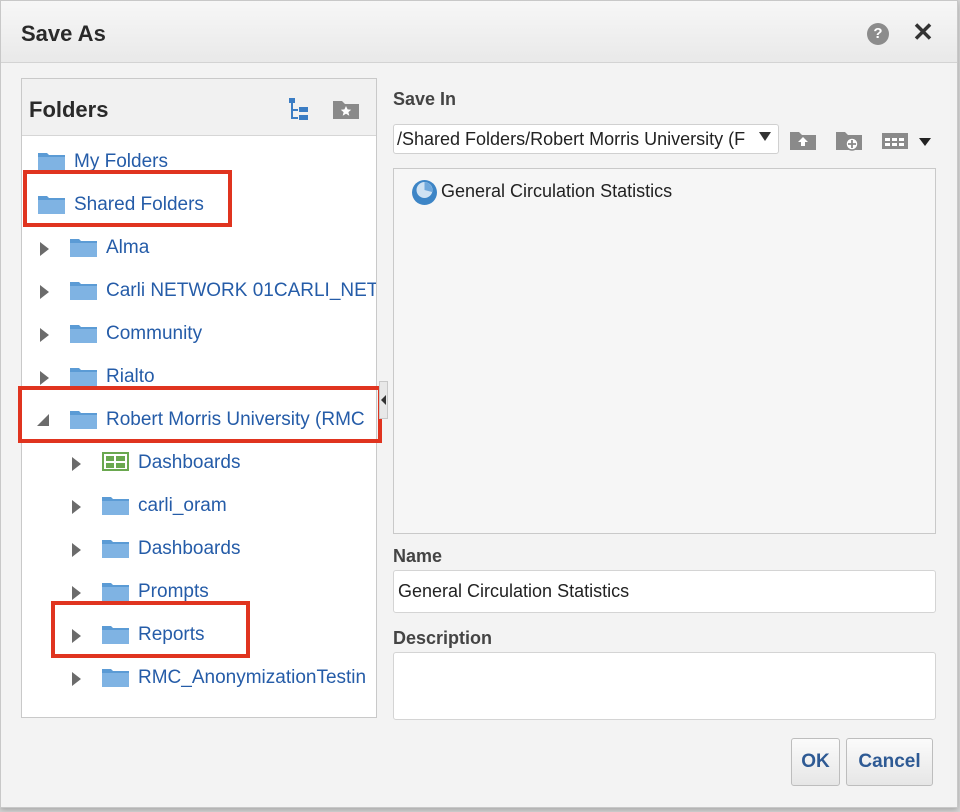 The width and height of the screenshot is (960, 812). I want to click on up-folder-icon, so click(803, 142).